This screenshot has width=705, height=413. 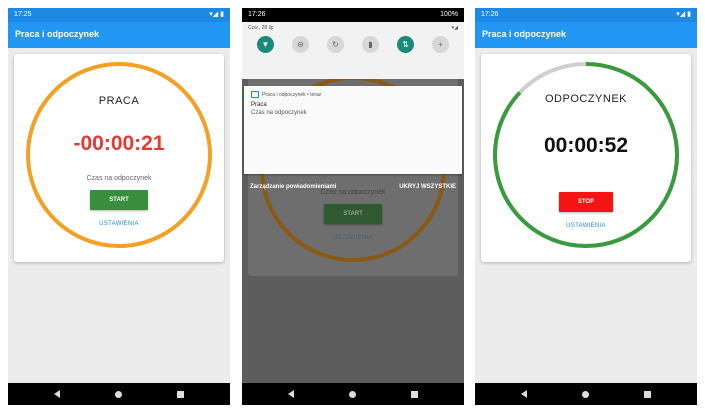 I want to click on status-bar: 17:26 100%, so click(x=353, y=15).